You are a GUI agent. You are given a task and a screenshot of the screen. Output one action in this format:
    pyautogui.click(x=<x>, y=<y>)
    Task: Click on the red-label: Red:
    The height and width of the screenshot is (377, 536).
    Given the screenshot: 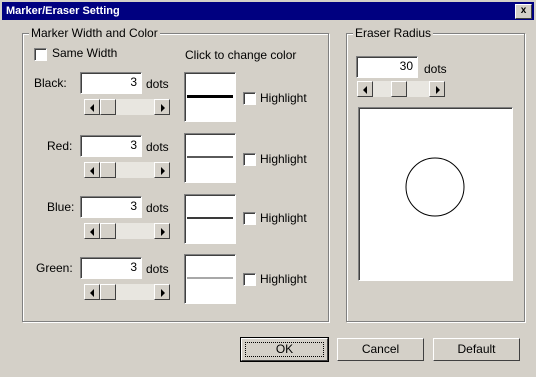 What is the action you would take?
    pyautogui.click(x=60, y=146)
    